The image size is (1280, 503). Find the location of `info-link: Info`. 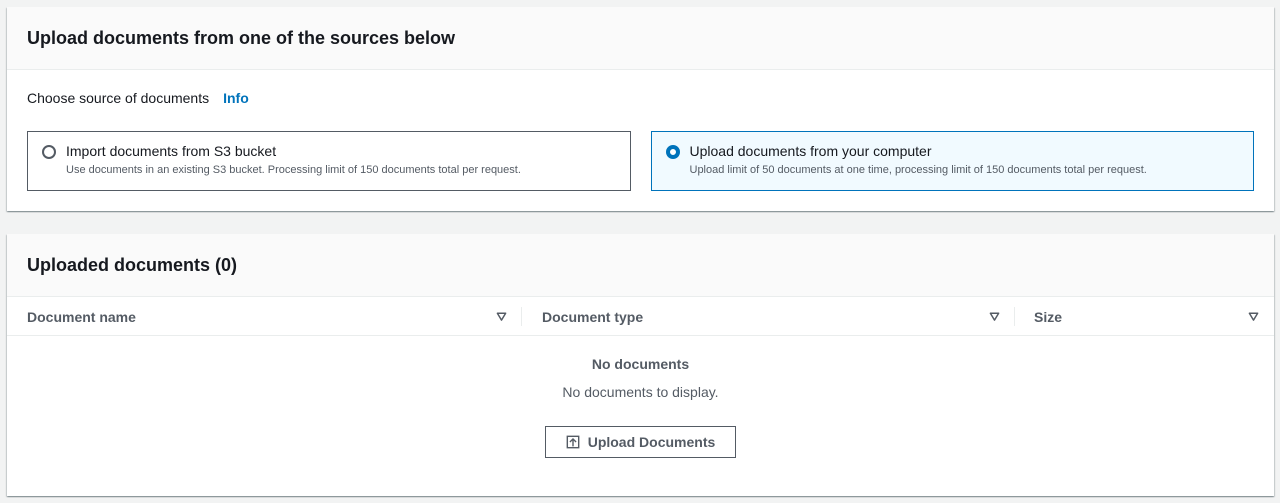

info-link: Info is located at coordinates (236, 98).